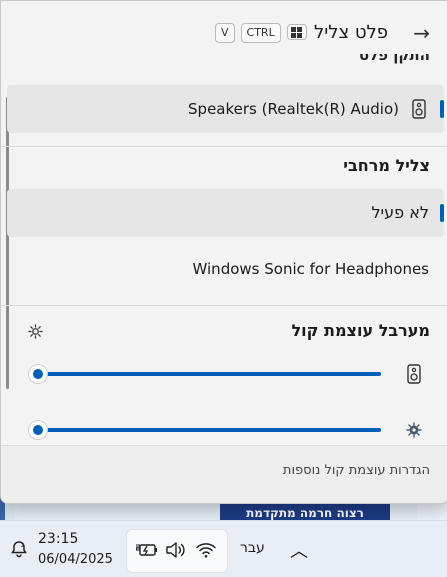 Image resolution: width=447 pixels, height=577 pixels. Describe the element at coordinates (35, 331) in the screenshot. I see `gear-icon` at that location.